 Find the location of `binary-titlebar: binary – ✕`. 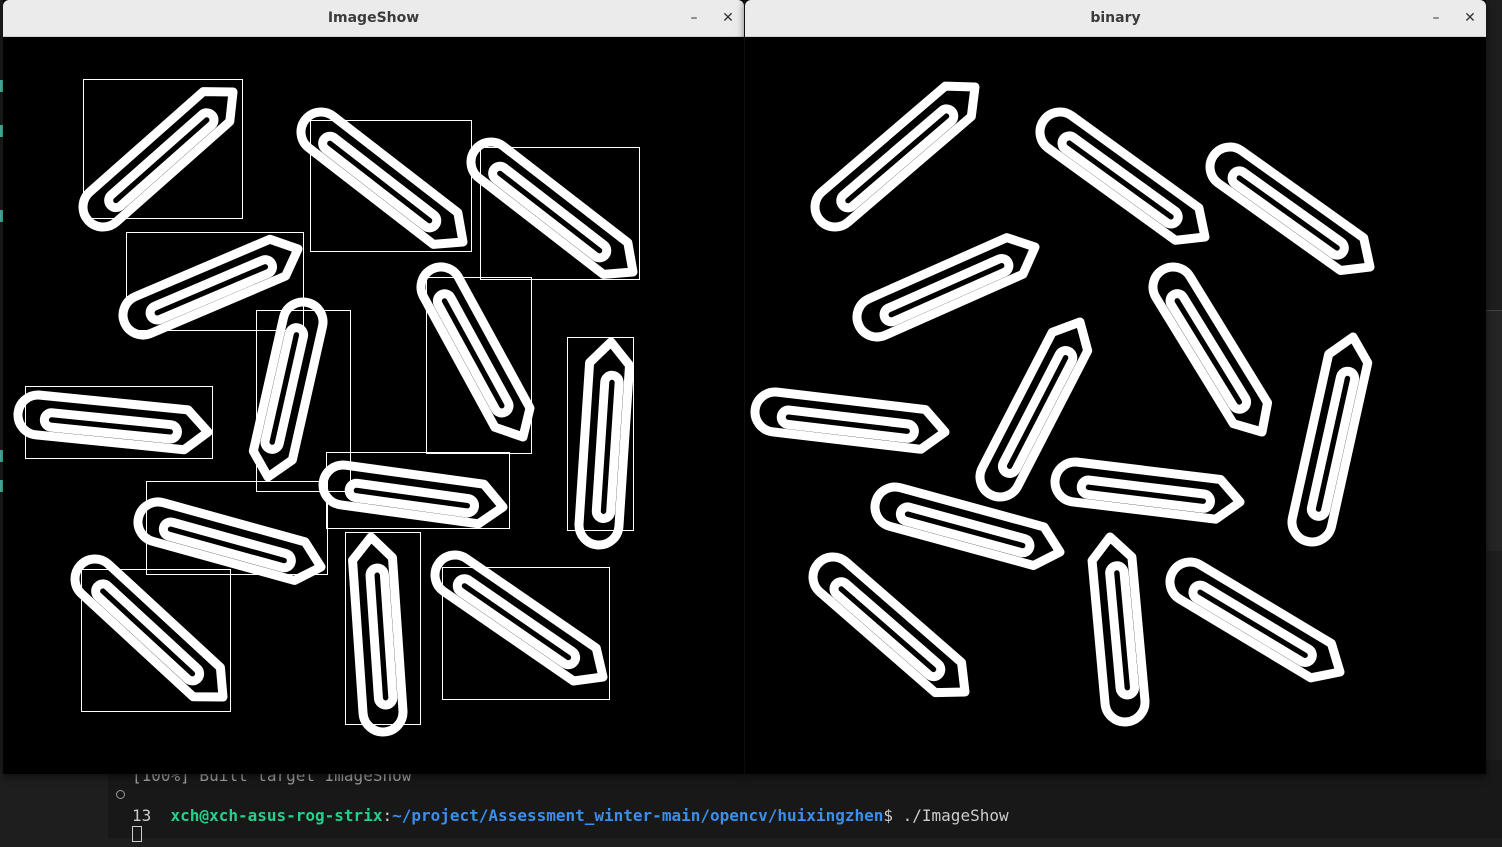

binary-titlebar: binary – ✕ is located at coordinates (1115, 18).